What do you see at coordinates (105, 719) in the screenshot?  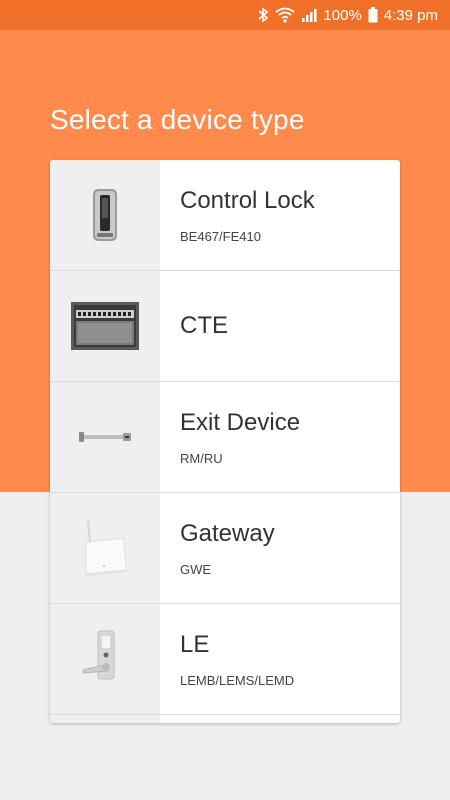 I see `device-thumbnail-partial` at bounding box center [105, 719].